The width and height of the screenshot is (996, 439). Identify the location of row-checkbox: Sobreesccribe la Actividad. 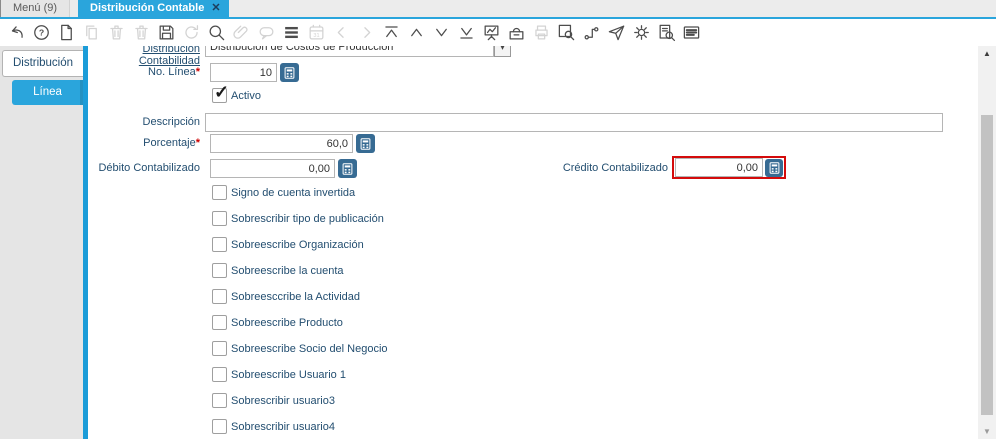
(533, 300).